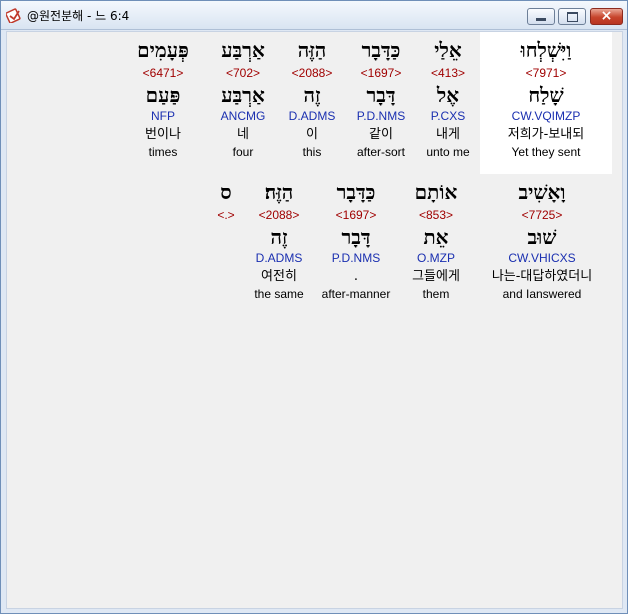  I want to click on english-gloss: them, so click(436, 294).